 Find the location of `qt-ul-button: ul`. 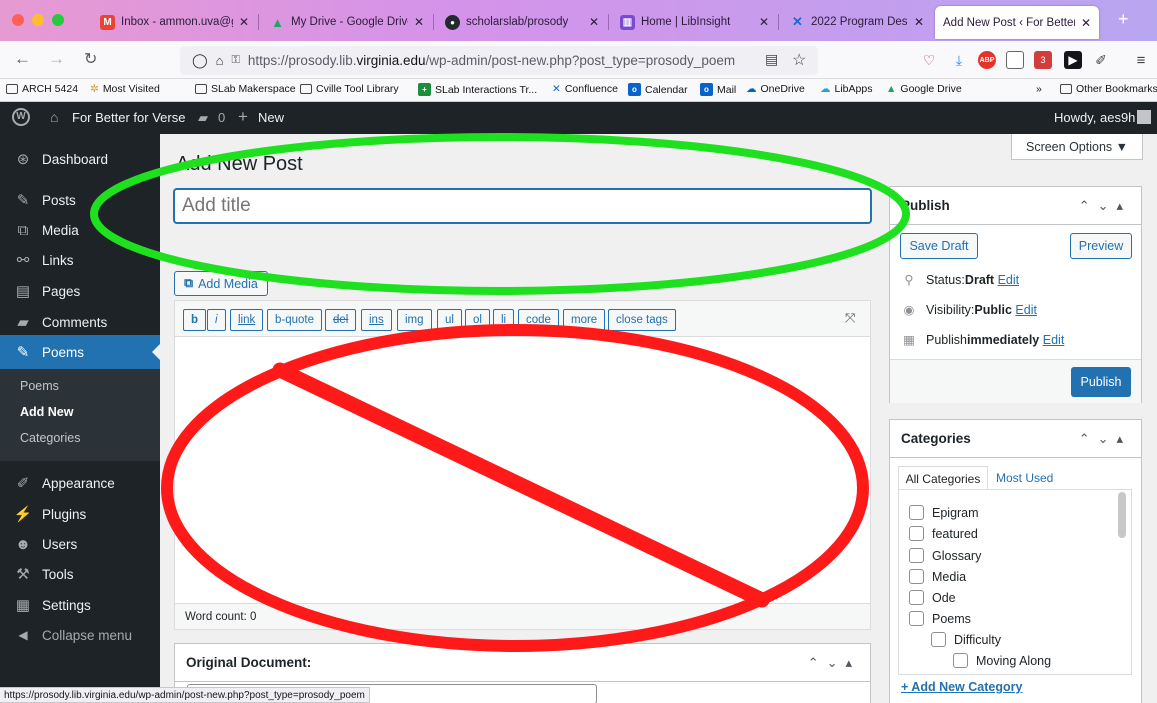

qt-ul-button: ul is located at coordinates (449, 320).